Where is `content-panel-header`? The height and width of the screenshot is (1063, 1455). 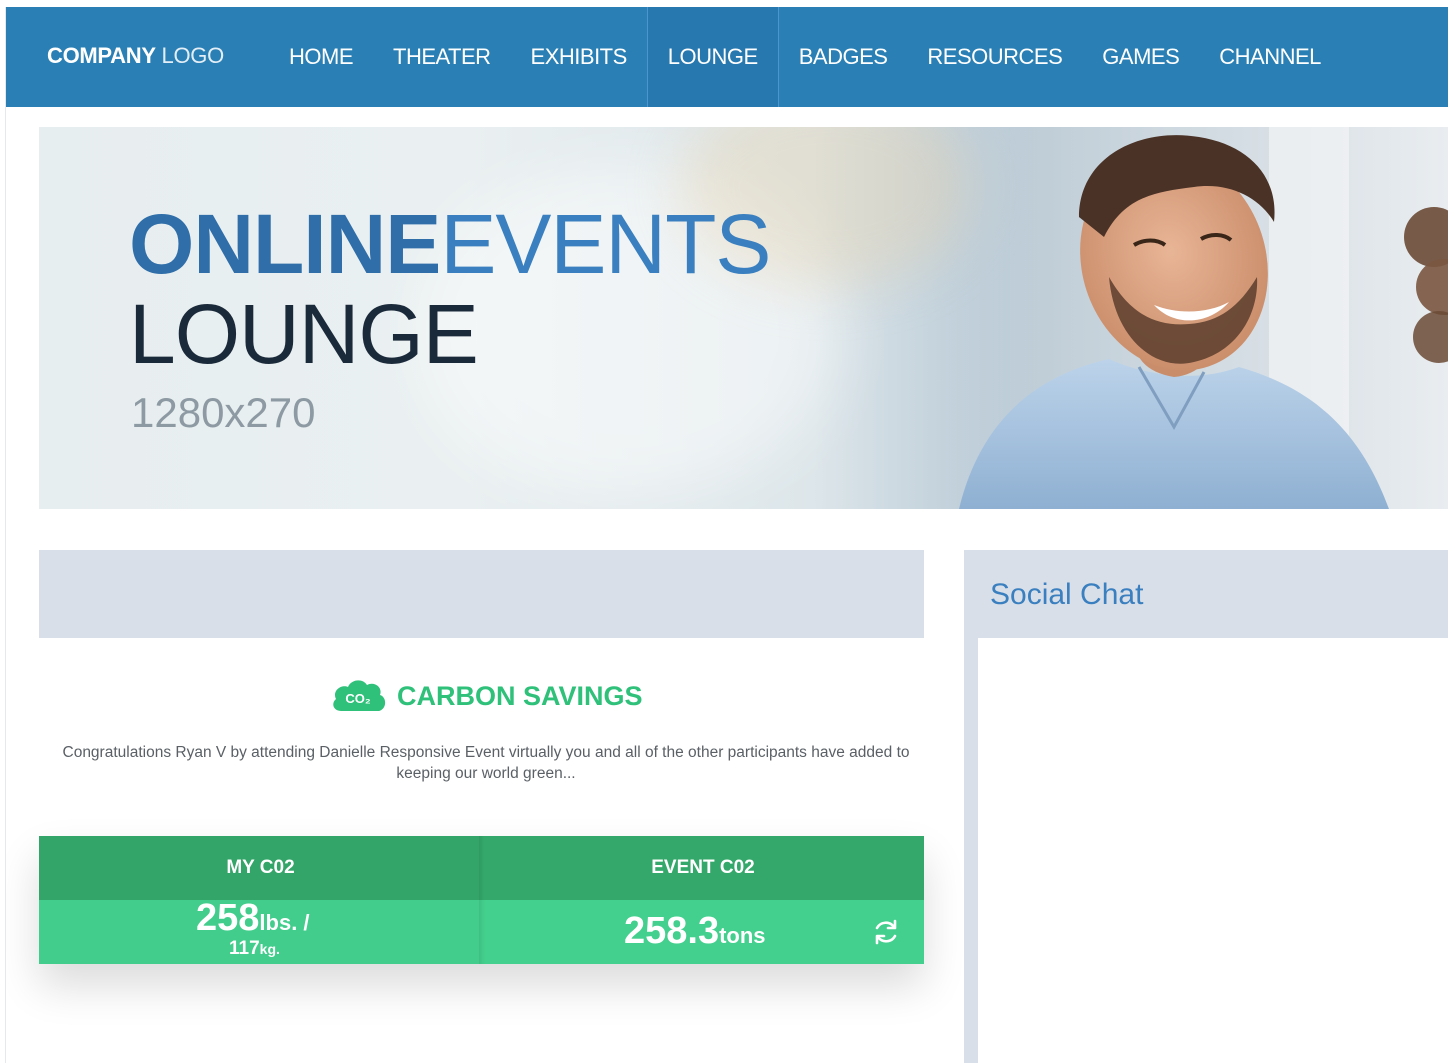
content-panel-header is located at coordinates (481, 594).